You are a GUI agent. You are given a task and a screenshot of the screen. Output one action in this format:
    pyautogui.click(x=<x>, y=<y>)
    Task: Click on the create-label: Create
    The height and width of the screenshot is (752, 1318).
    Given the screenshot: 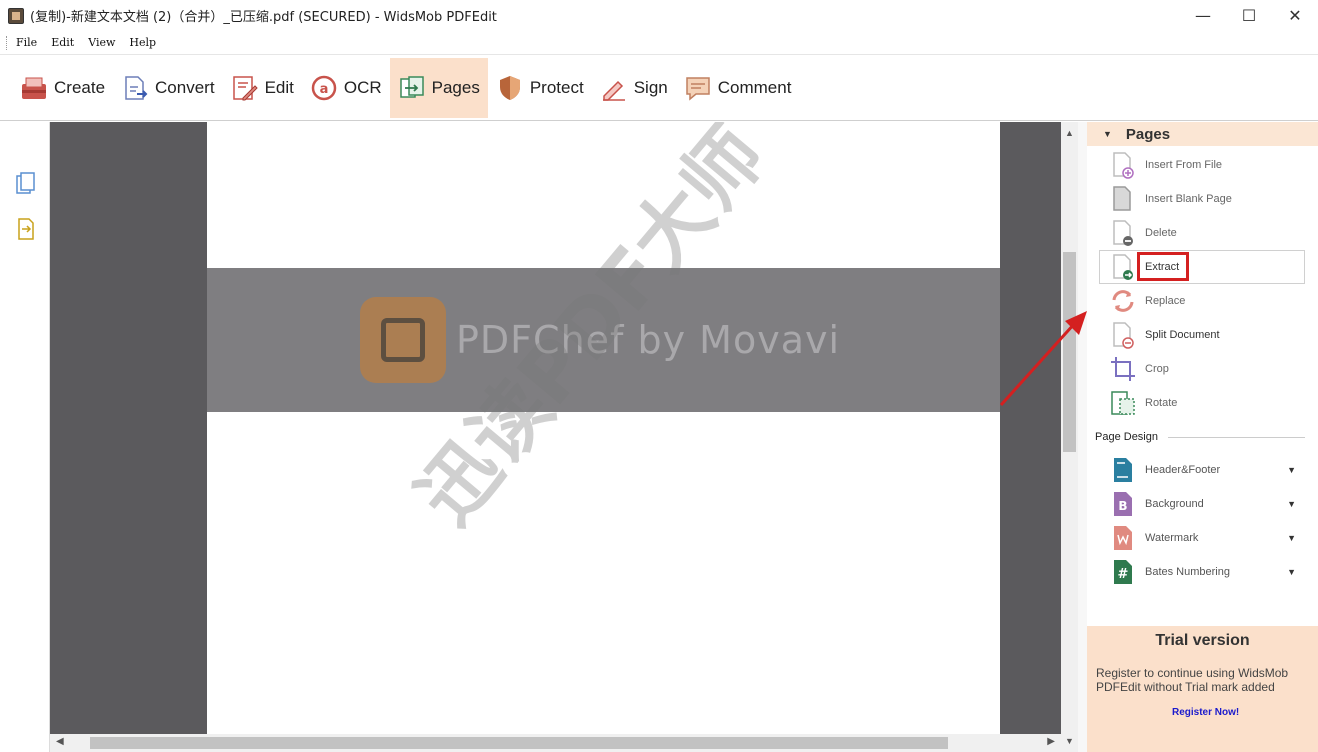 What is the action you would take?
    pyautogui.click(x=80, y=87)
    